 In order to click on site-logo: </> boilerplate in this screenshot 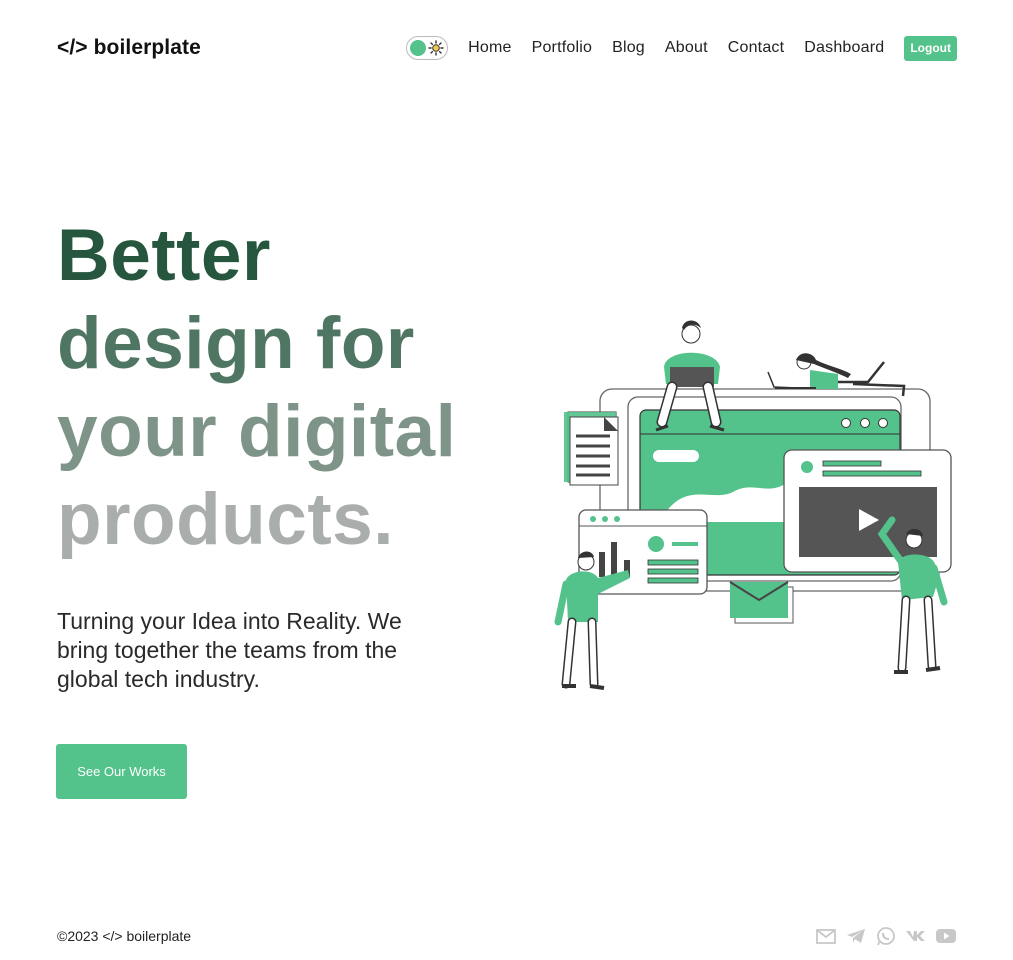, I will do `click(129, 48)`.